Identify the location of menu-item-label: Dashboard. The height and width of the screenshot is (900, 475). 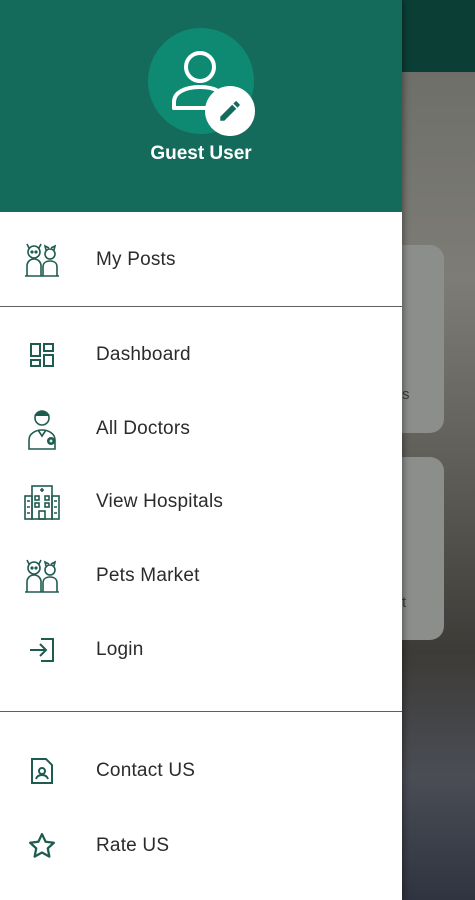
(143, 354).